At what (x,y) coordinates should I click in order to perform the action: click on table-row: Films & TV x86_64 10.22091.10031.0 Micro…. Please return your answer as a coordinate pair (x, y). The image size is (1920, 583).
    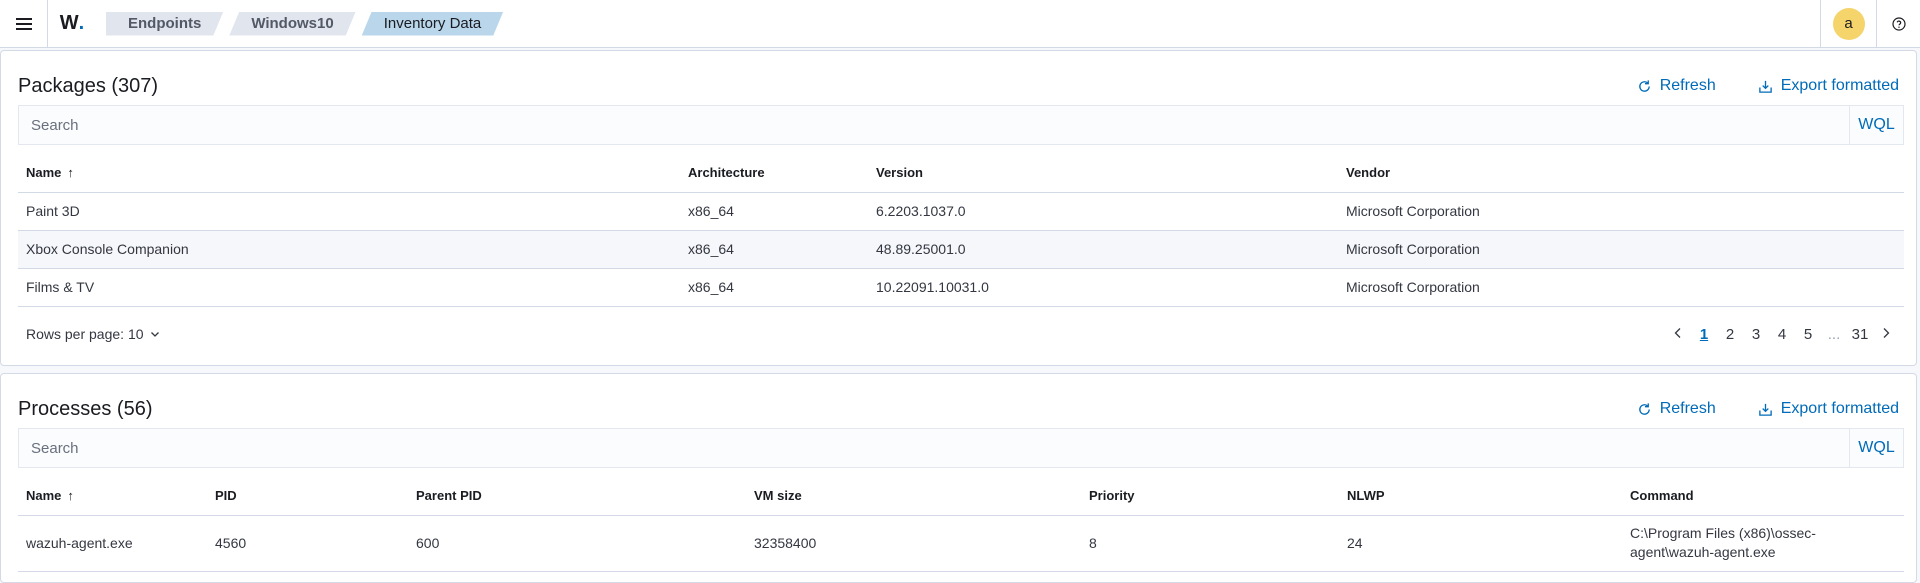
    Looking at the image, I should click on (961, 287).